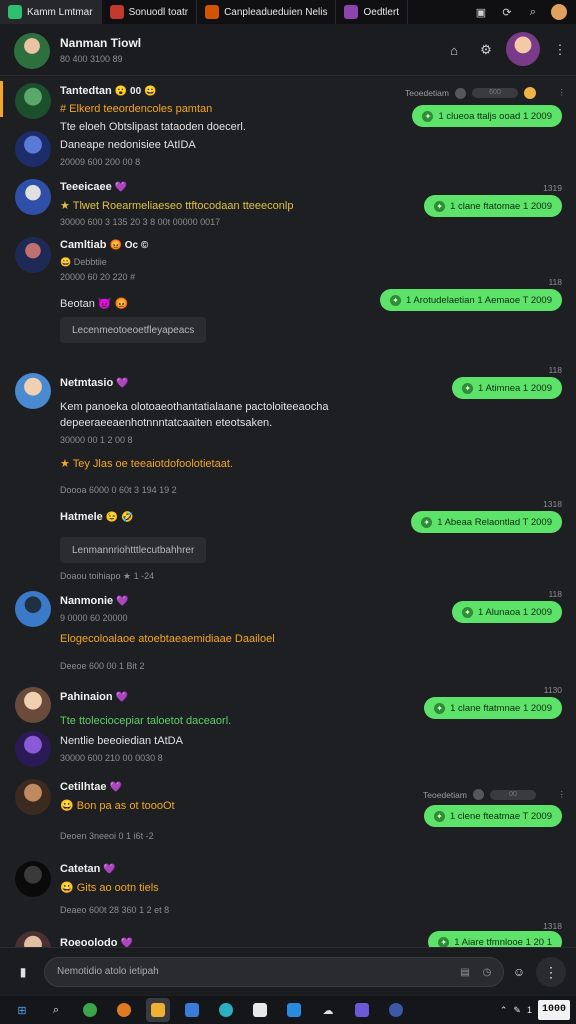 Image resolution: width=576 pixels, height=1024 pixels. I want to click on timestamp: 118, so click(555, 370).